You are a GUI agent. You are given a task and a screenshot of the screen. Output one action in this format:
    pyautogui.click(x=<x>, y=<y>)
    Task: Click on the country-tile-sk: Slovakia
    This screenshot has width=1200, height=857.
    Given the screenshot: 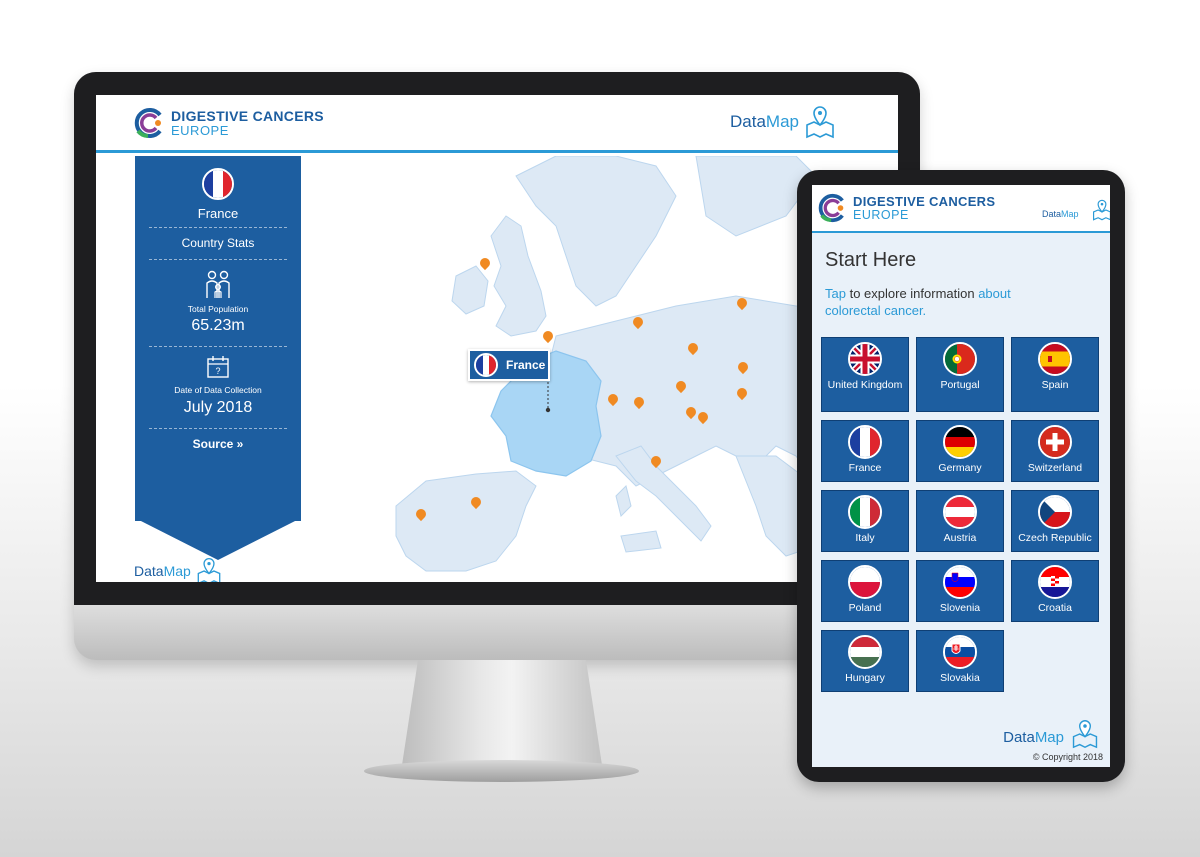 What is the action you would take?
    pyautogui.click(x=960, y=661)
    